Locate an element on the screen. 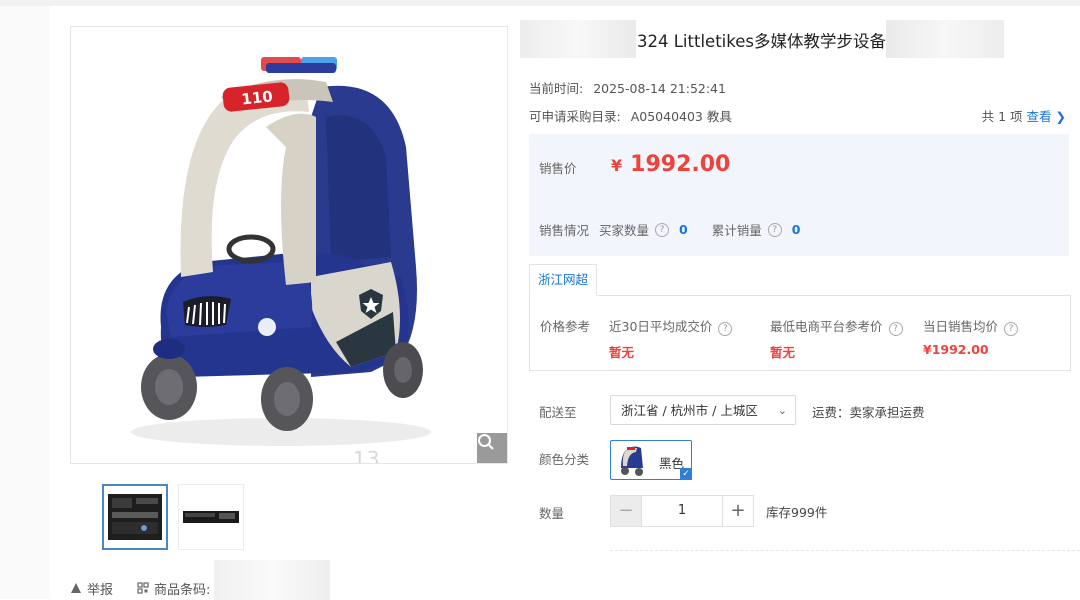  shipping-region-select: 浙江省 / 杭州市 / 上城区 ⌄ is located at coordinates (703, 410).